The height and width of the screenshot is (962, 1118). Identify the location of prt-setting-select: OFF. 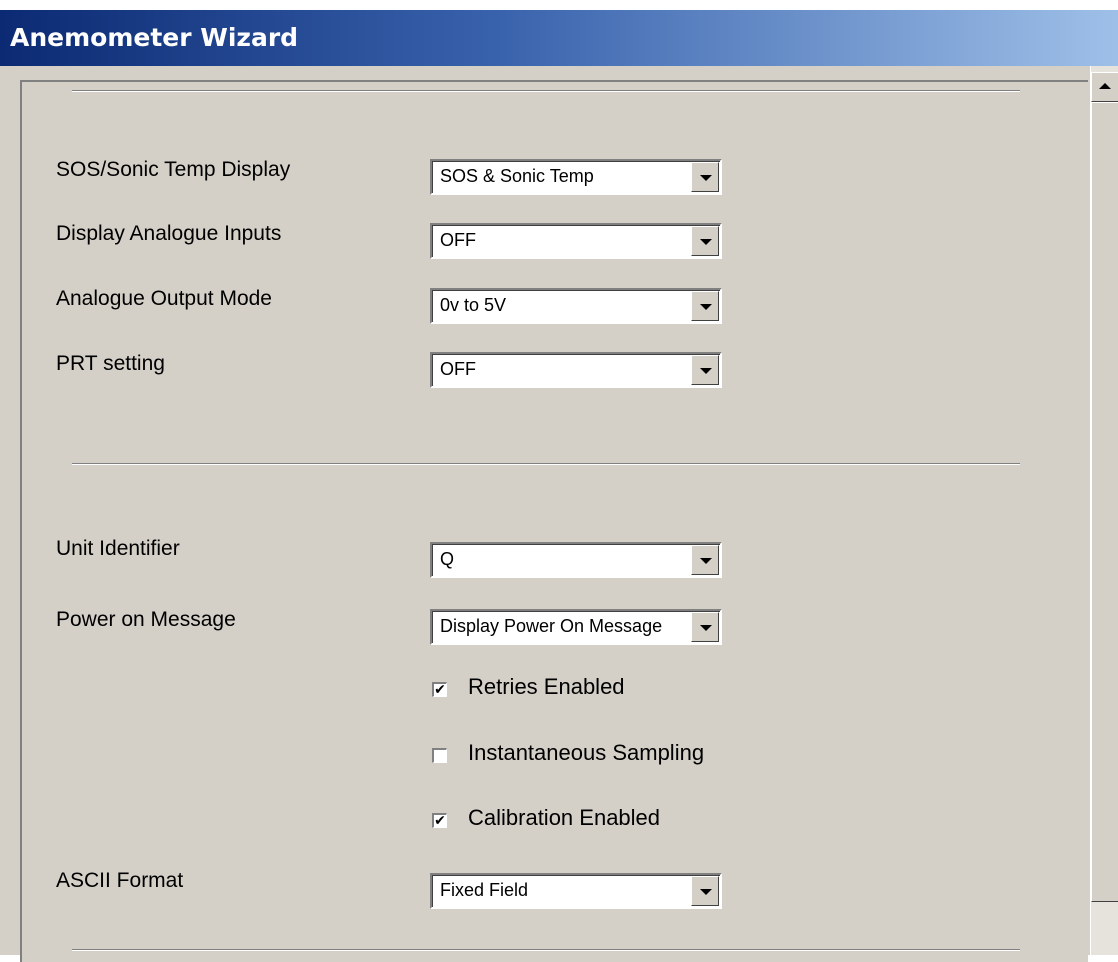
(576, 370).